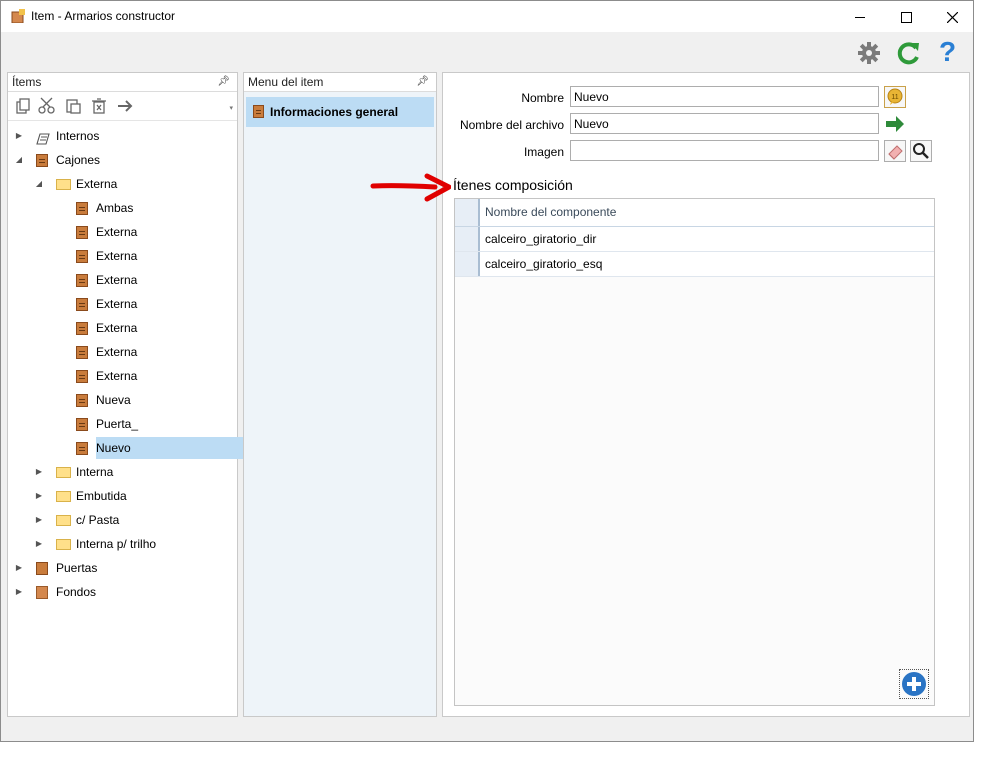  Describe the element at coordinates (231, 108) in the screenshot. I see `toolbar-overflow-icon: ▾` at that location.